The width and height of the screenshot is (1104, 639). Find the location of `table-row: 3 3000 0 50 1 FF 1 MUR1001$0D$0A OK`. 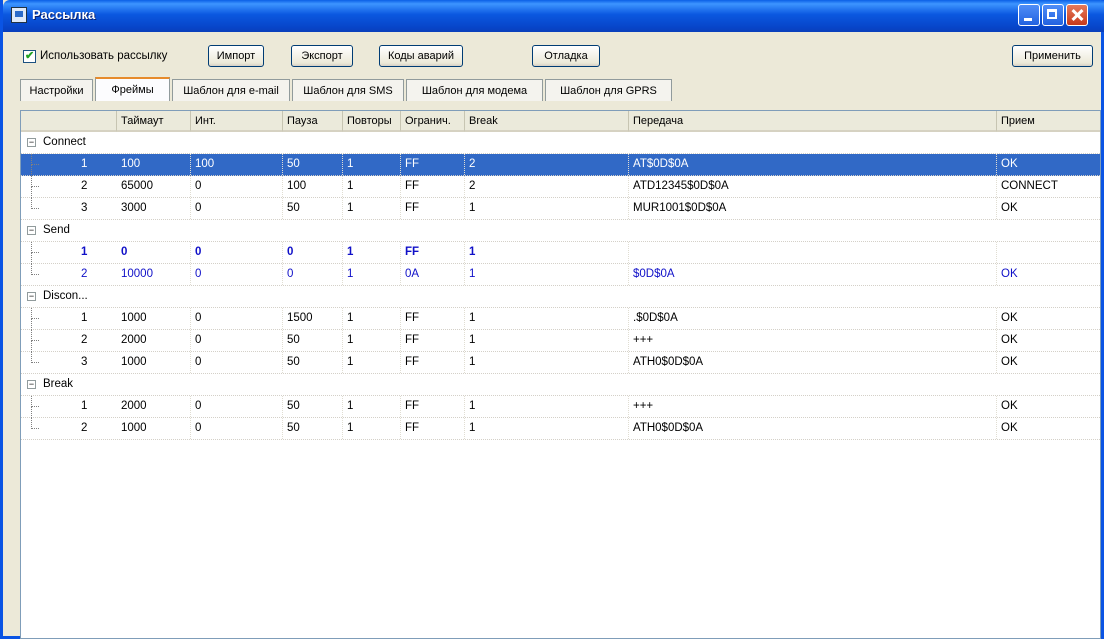

table-row: 3 3000 0 50 1 FF 1 MUR1001$0D$0A OK is located at coordinates (560, 209).